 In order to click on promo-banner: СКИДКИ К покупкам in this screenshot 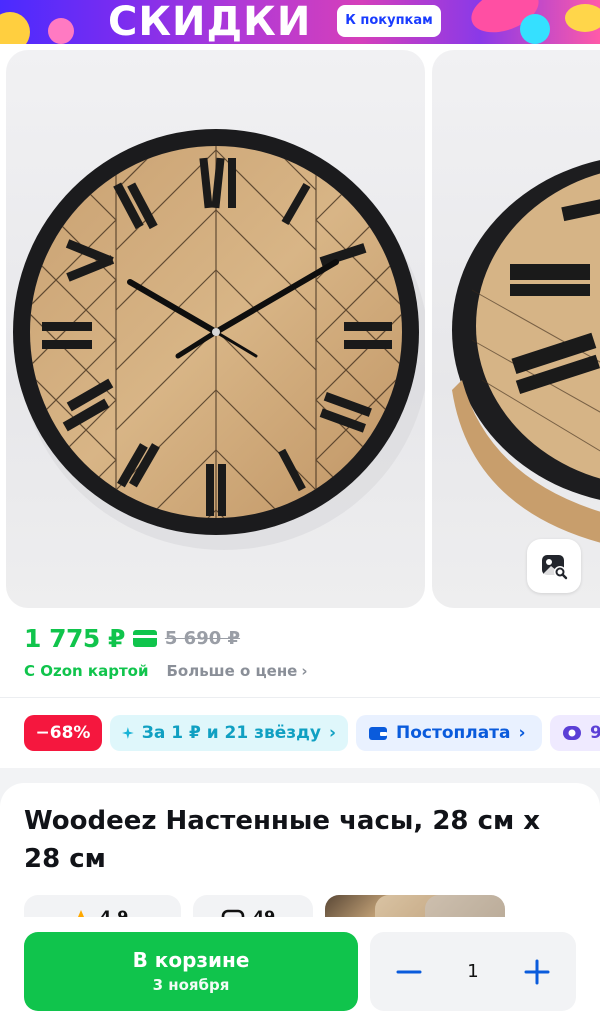, I will do `click(300, 22)`.